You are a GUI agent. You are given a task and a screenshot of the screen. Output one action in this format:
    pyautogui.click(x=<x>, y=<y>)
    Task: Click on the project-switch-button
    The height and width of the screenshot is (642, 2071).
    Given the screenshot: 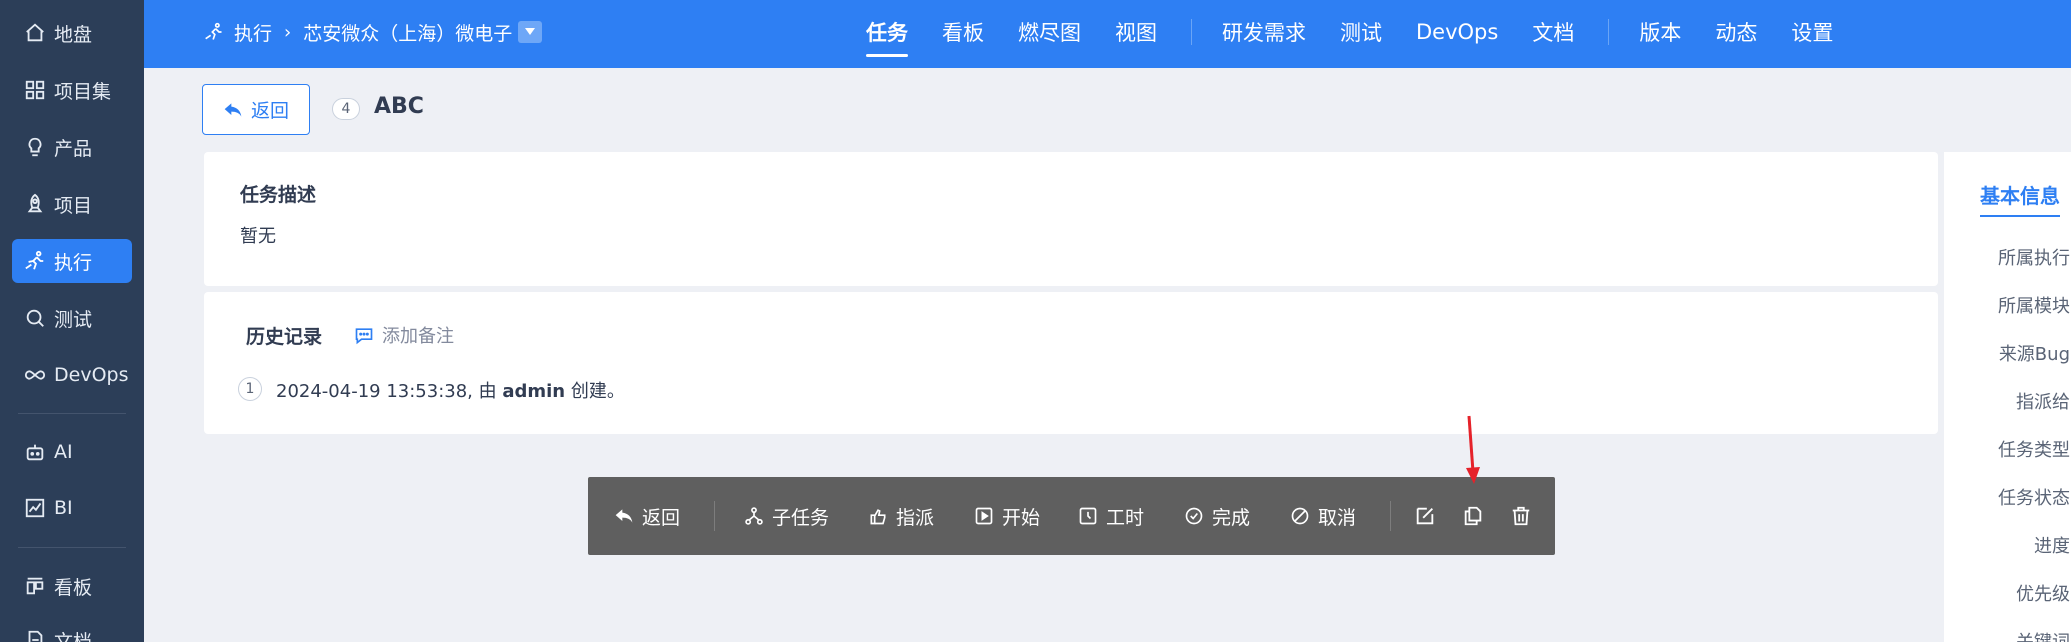 What is the action you would take?
    pyautogui.click(x=530, y=32)
    